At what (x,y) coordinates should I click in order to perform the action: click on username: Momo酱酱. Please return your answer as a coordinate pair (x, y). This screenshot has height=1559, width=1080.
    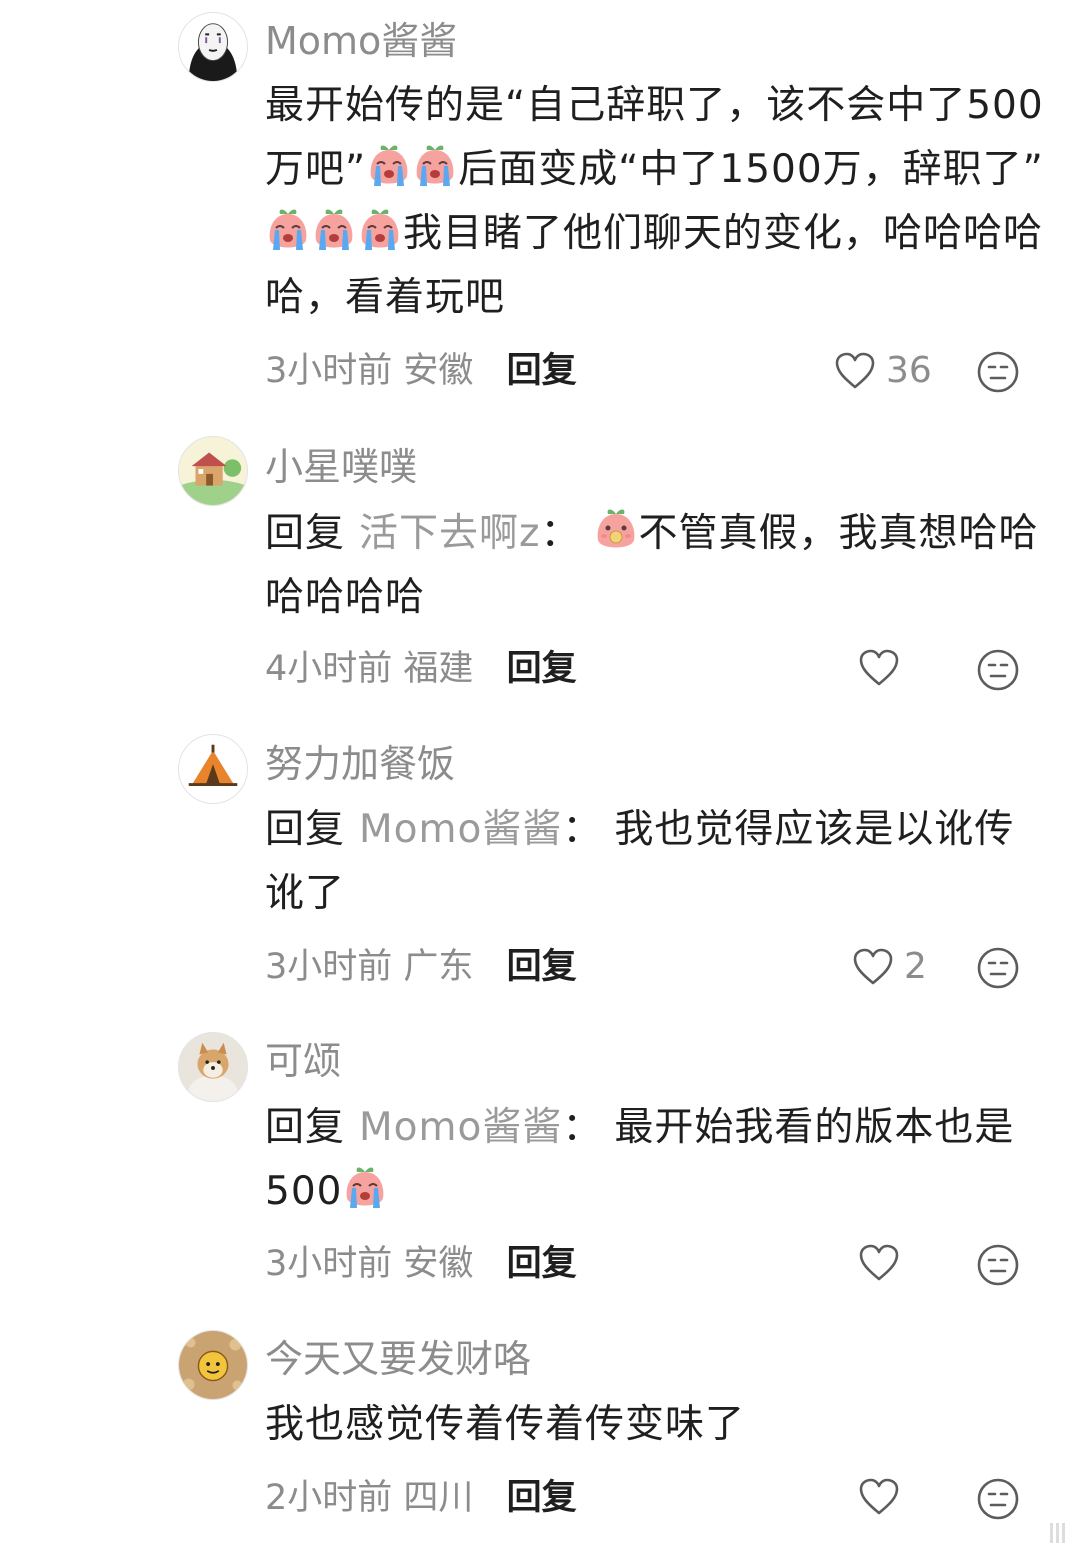
    Looking at the image, I should click on (361, 41).